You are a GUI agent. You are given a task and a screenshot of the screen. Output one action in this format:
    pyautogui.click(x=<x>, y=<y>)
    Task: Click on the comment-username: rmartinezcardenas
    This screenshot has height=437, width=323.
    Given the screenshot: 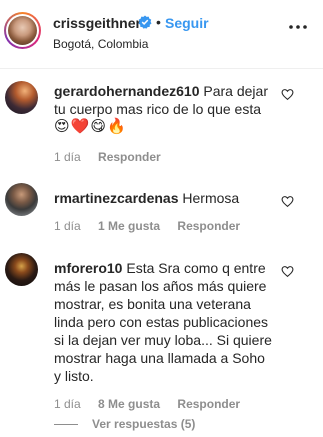 What is the action you would take?
    pyautogui.click(x=116, y=198)
    